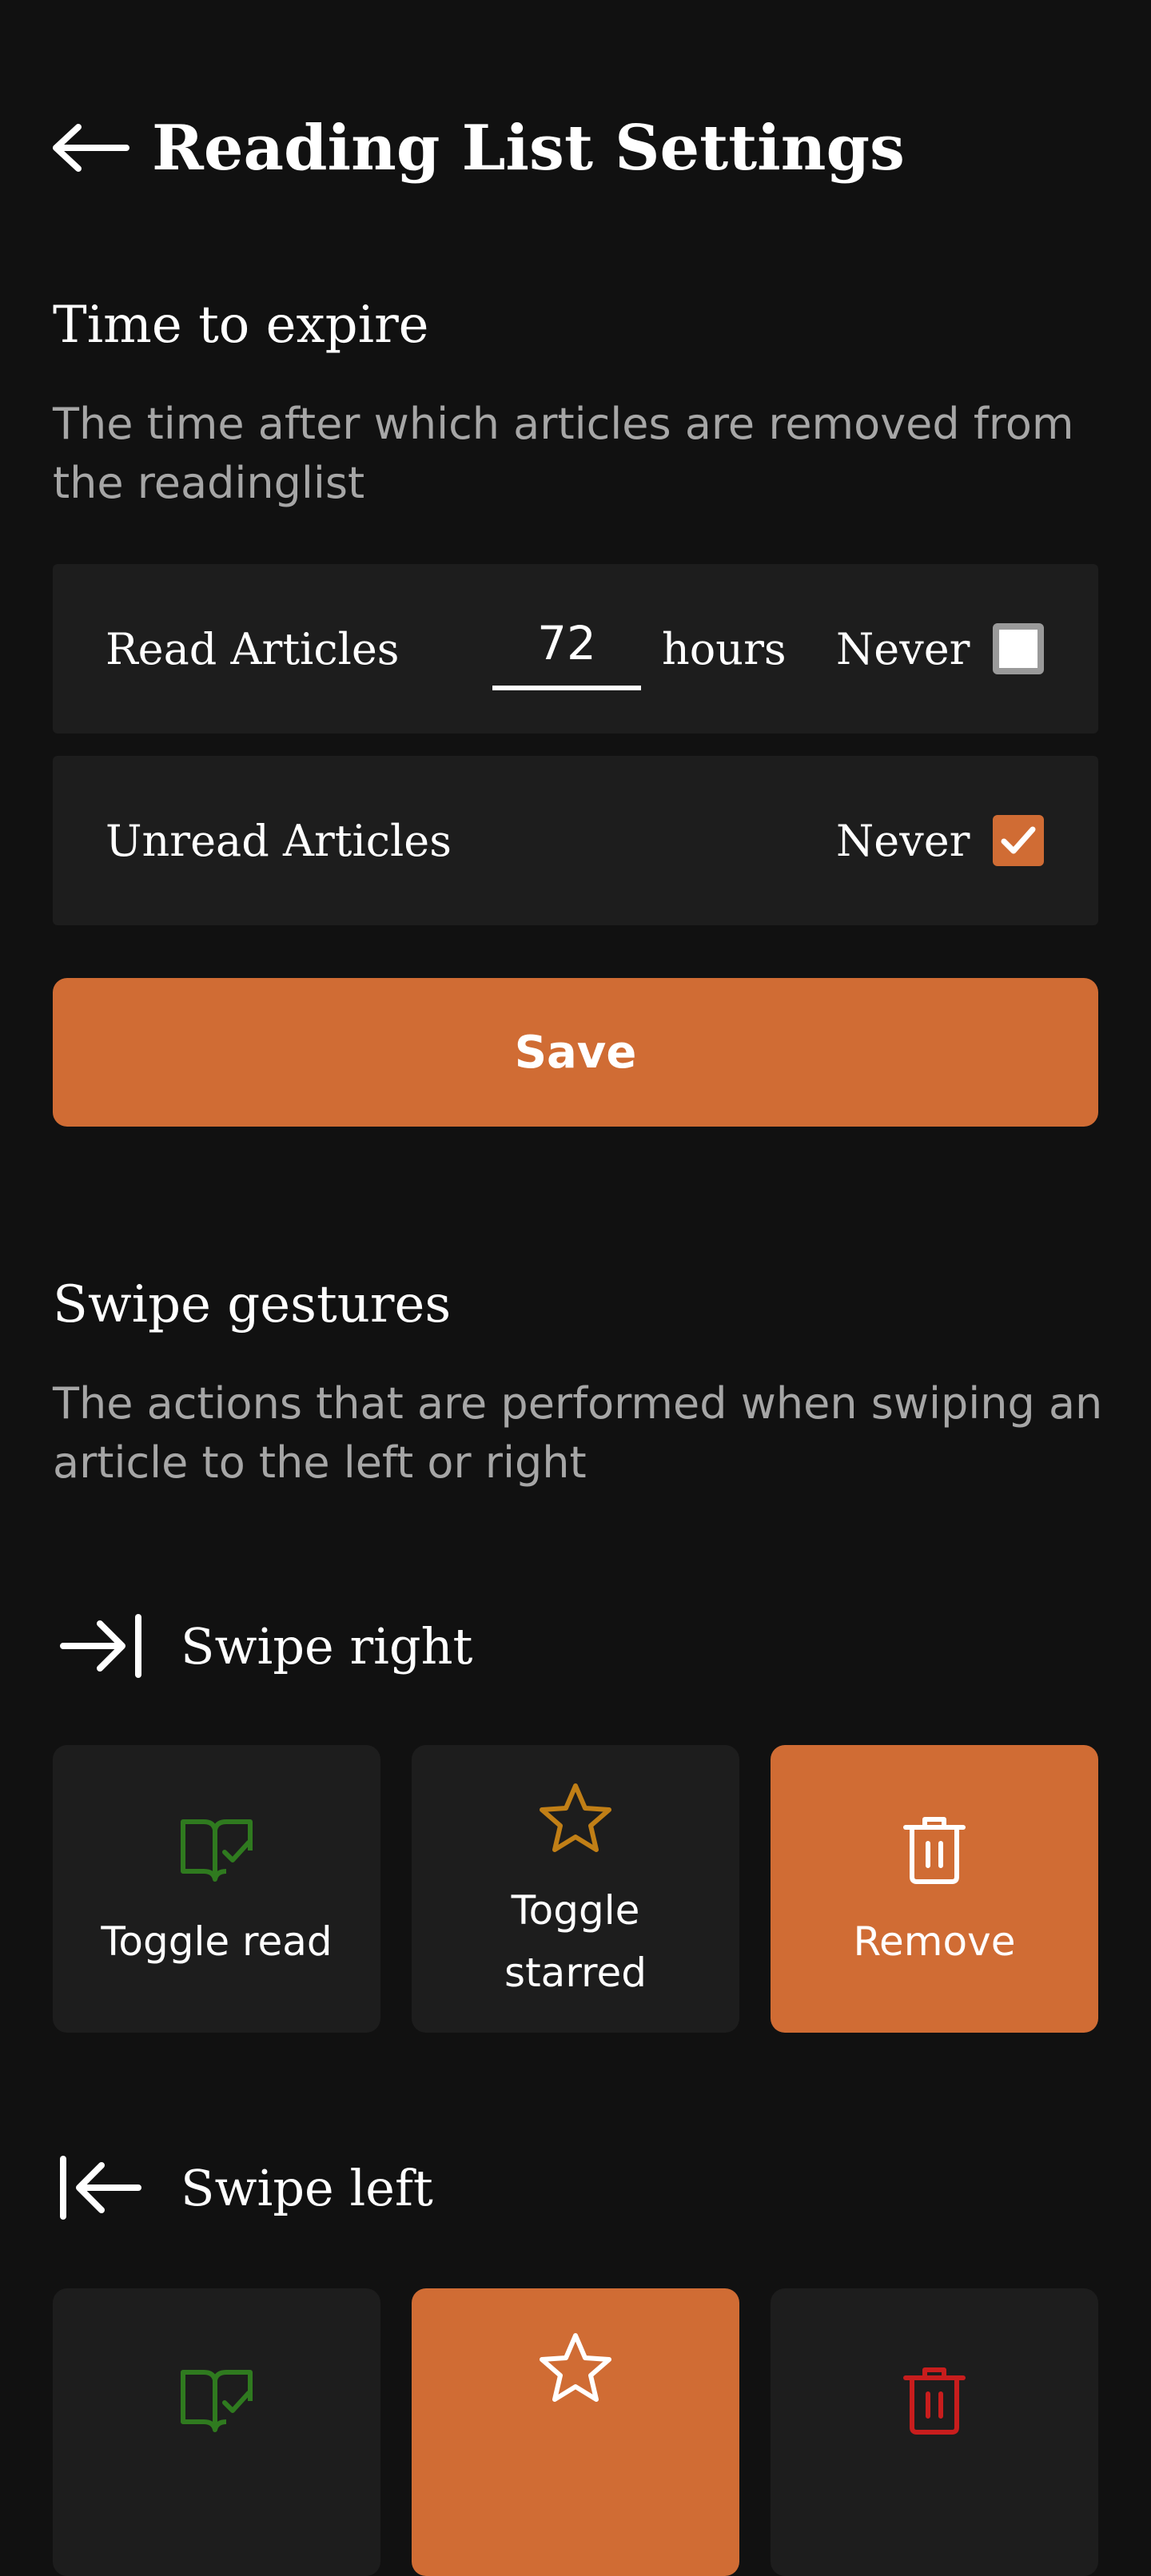  I want to click on arrow-left-to-line-icon, so click(101, 2188).